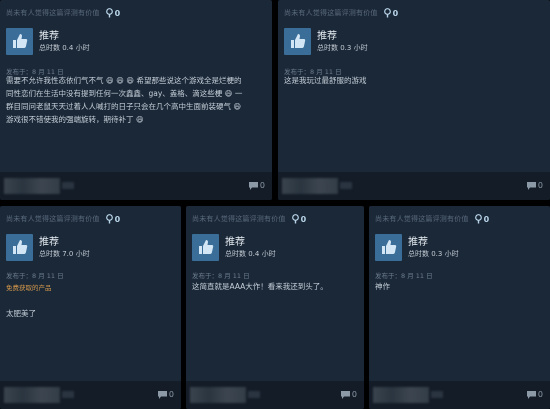  I want to click on recommendation: 推荐 总时数 7.0 小时, so click(48, 247).